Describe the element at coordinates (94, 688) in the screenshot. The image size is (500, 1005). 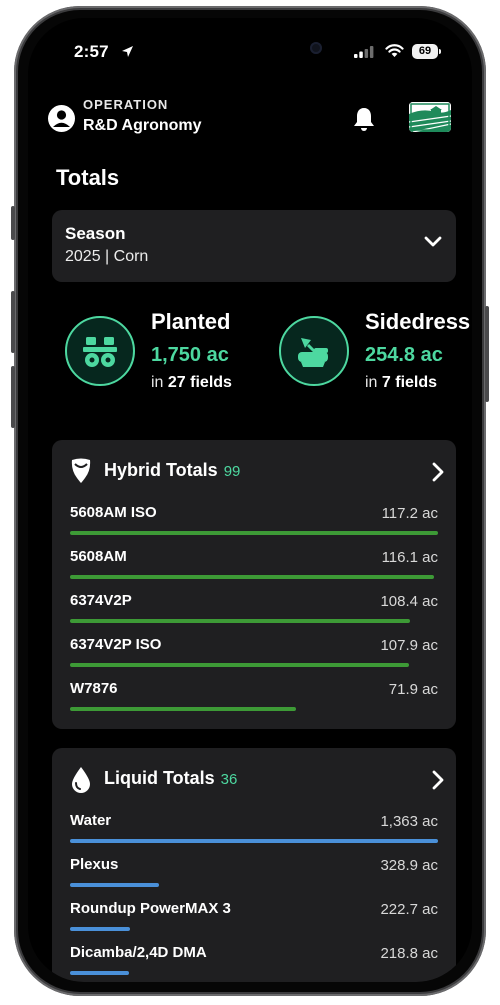
I see `hybrid-name: W7876` at that location.